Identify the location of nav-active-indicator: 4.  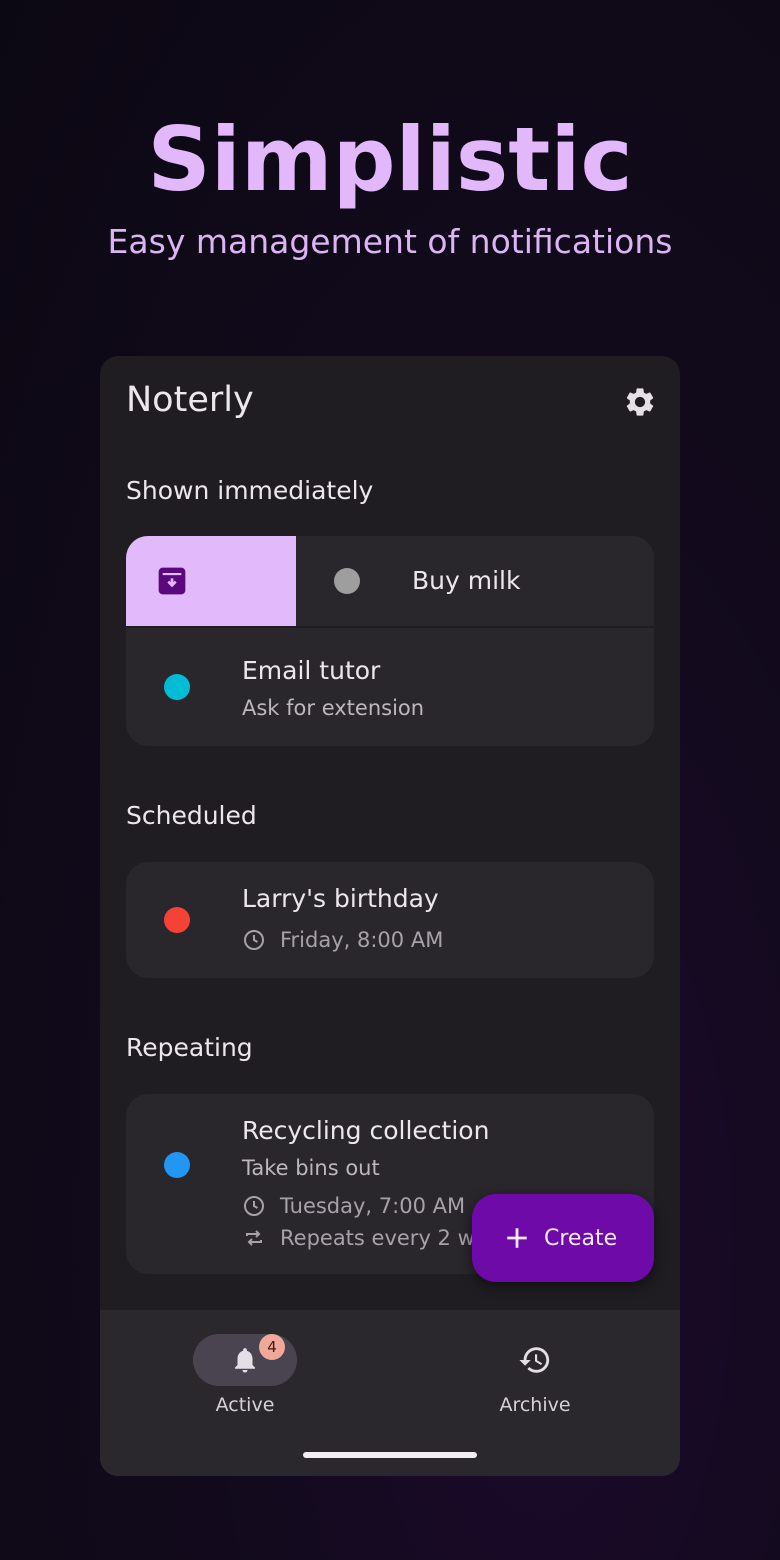
(245, 1360).